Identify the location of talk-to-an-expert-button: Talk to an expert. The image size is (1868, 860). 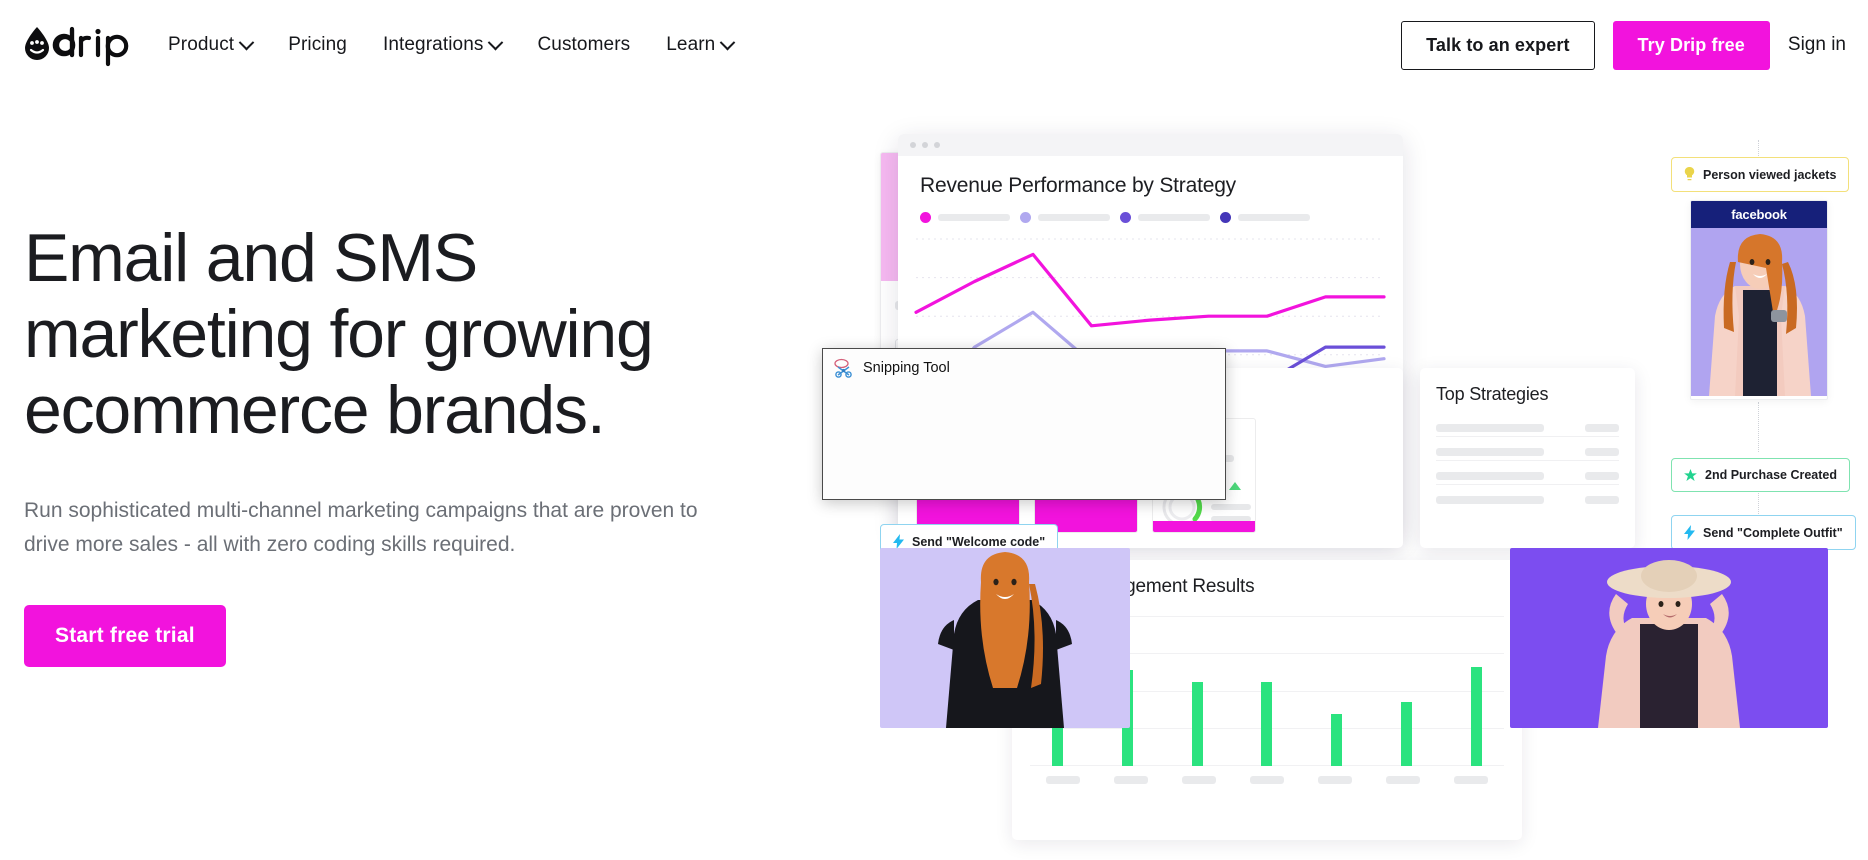
(1498, 45).